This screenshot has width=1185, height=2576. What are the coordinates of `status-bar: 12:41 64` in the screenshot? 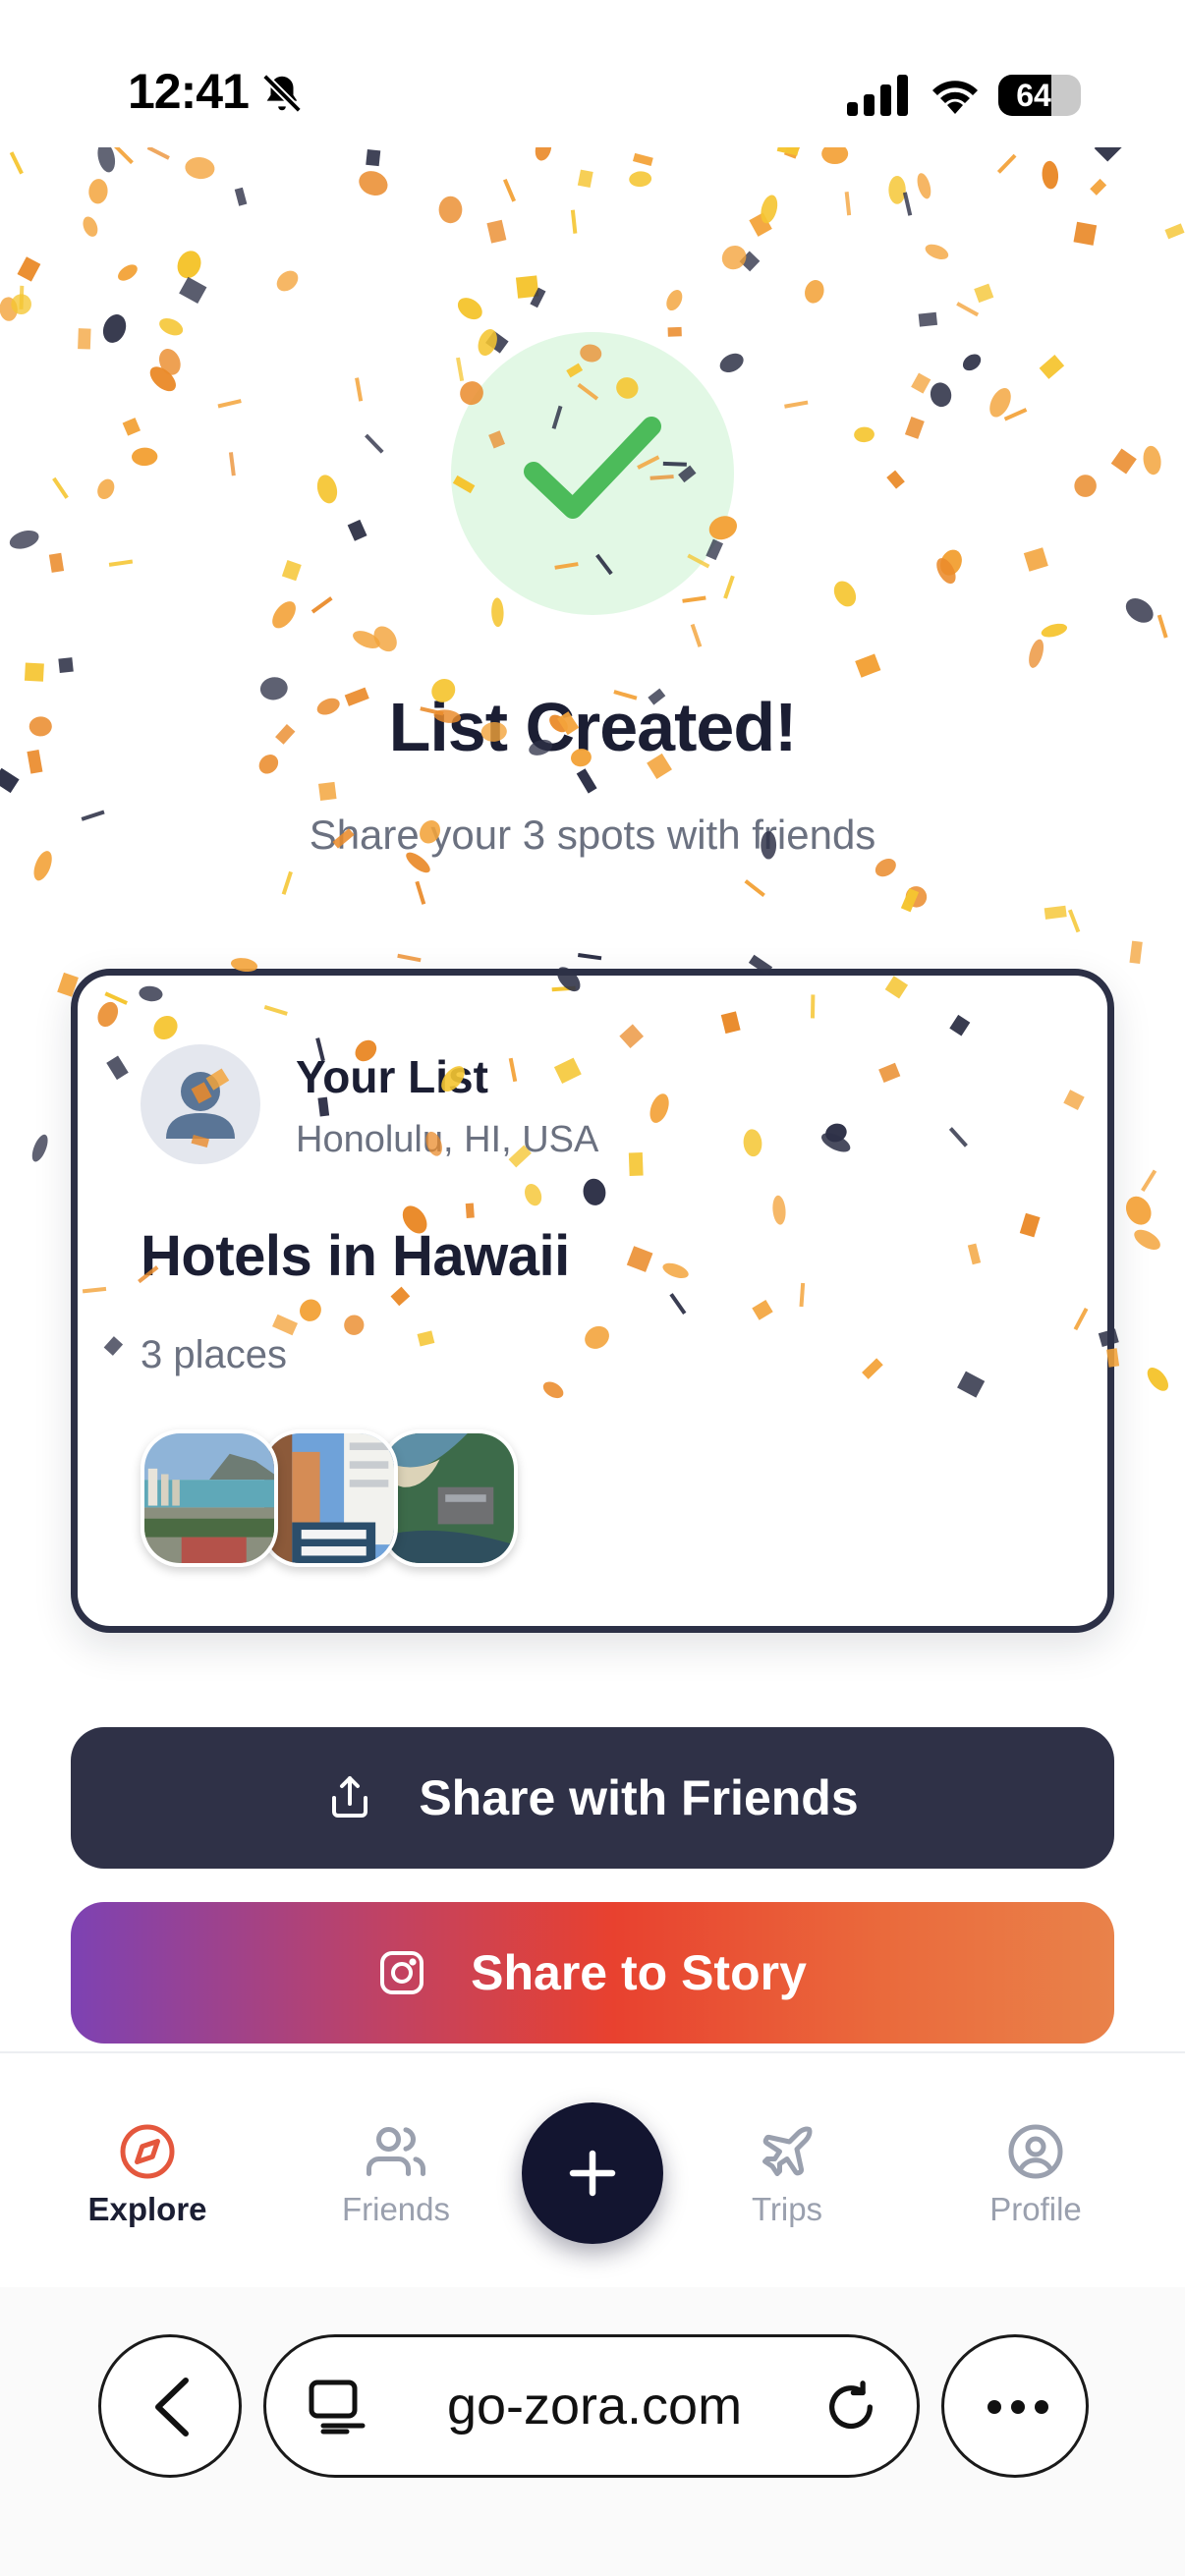 It's located at (592, 93).